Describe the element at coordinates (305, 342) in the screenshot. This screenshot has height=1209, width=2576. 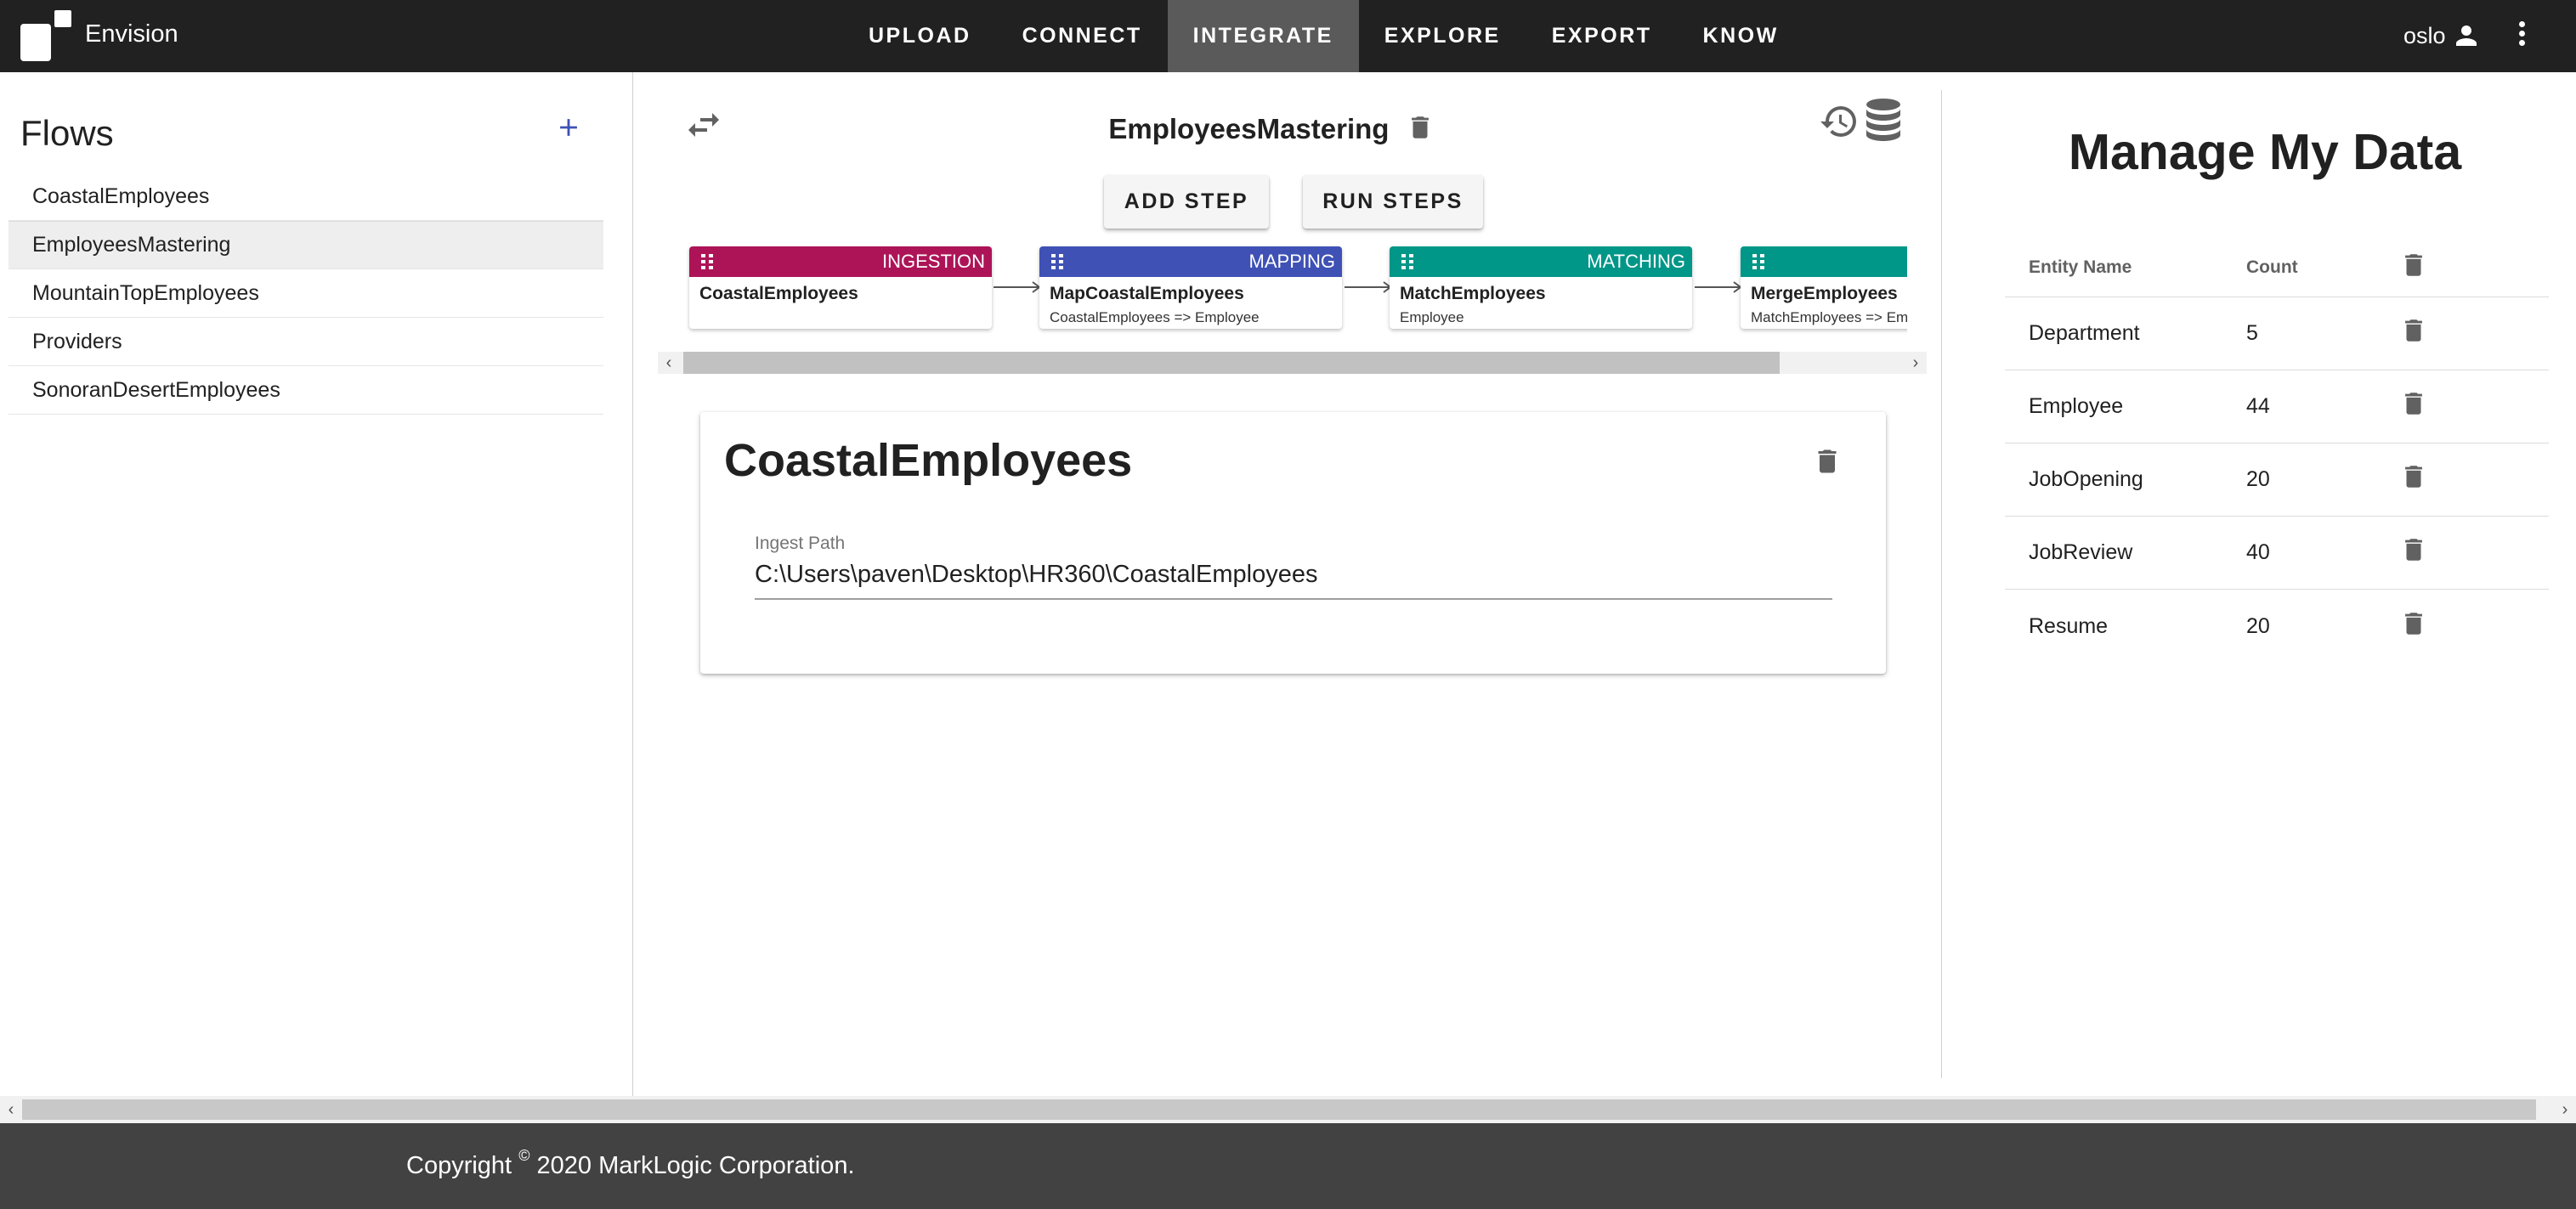
I see `flow-item-providers: Providers` at that location.